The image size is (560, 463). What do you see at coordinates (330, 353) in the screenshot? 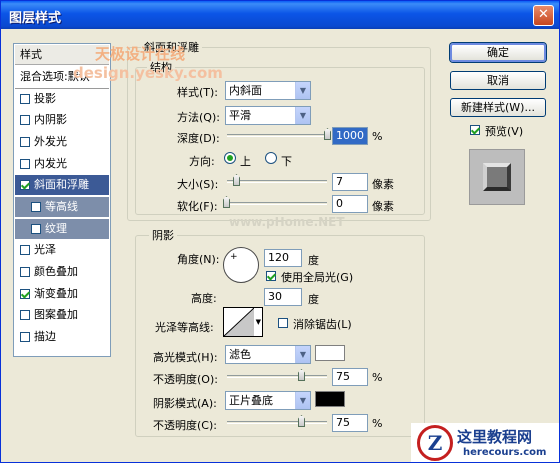
I see `highlight-color-swatch` at bounding box center [330, 353].